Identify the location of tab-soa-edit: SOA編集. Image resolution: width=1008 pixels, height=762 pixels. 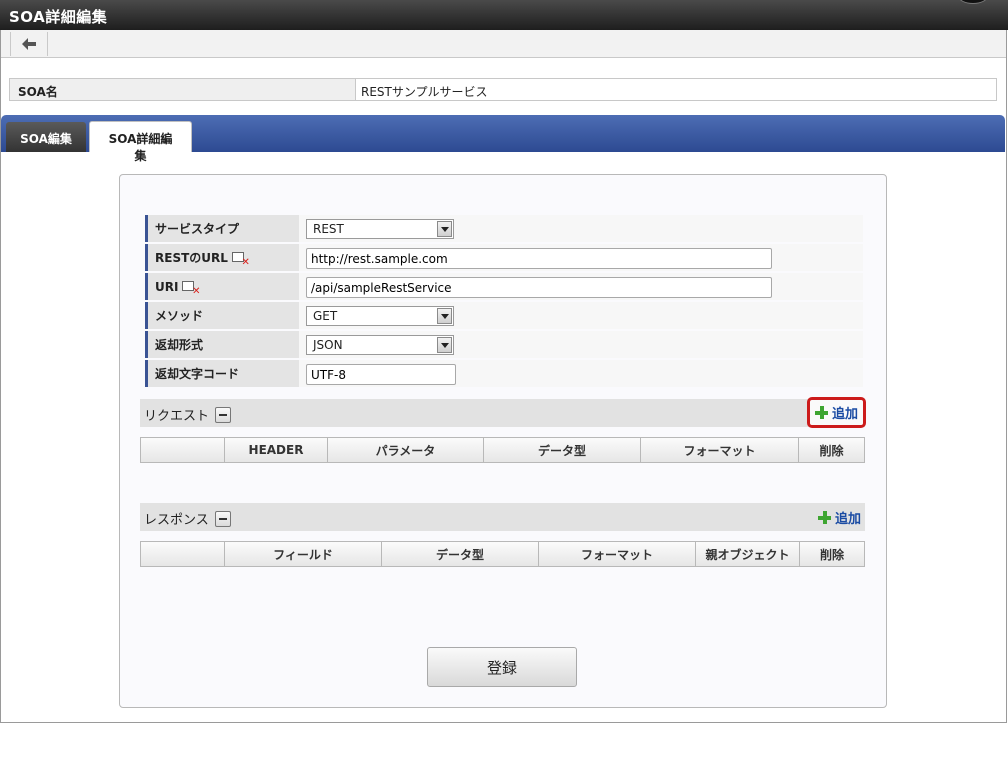
(46, 137).